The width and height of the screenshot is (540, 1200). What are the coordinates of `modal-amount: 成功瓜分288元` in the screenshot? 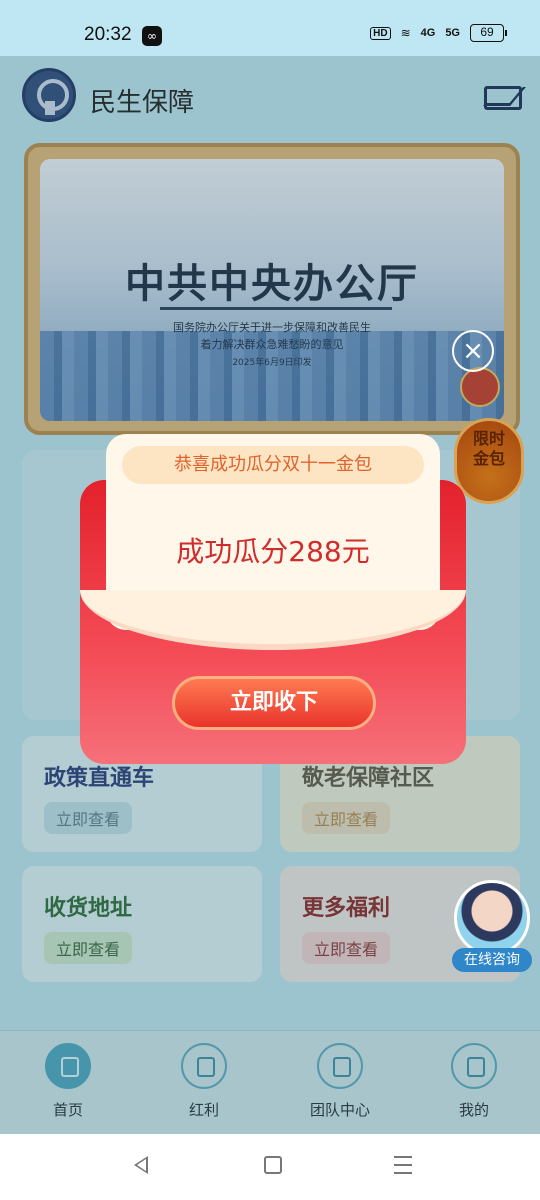 It's located at (273, 551).